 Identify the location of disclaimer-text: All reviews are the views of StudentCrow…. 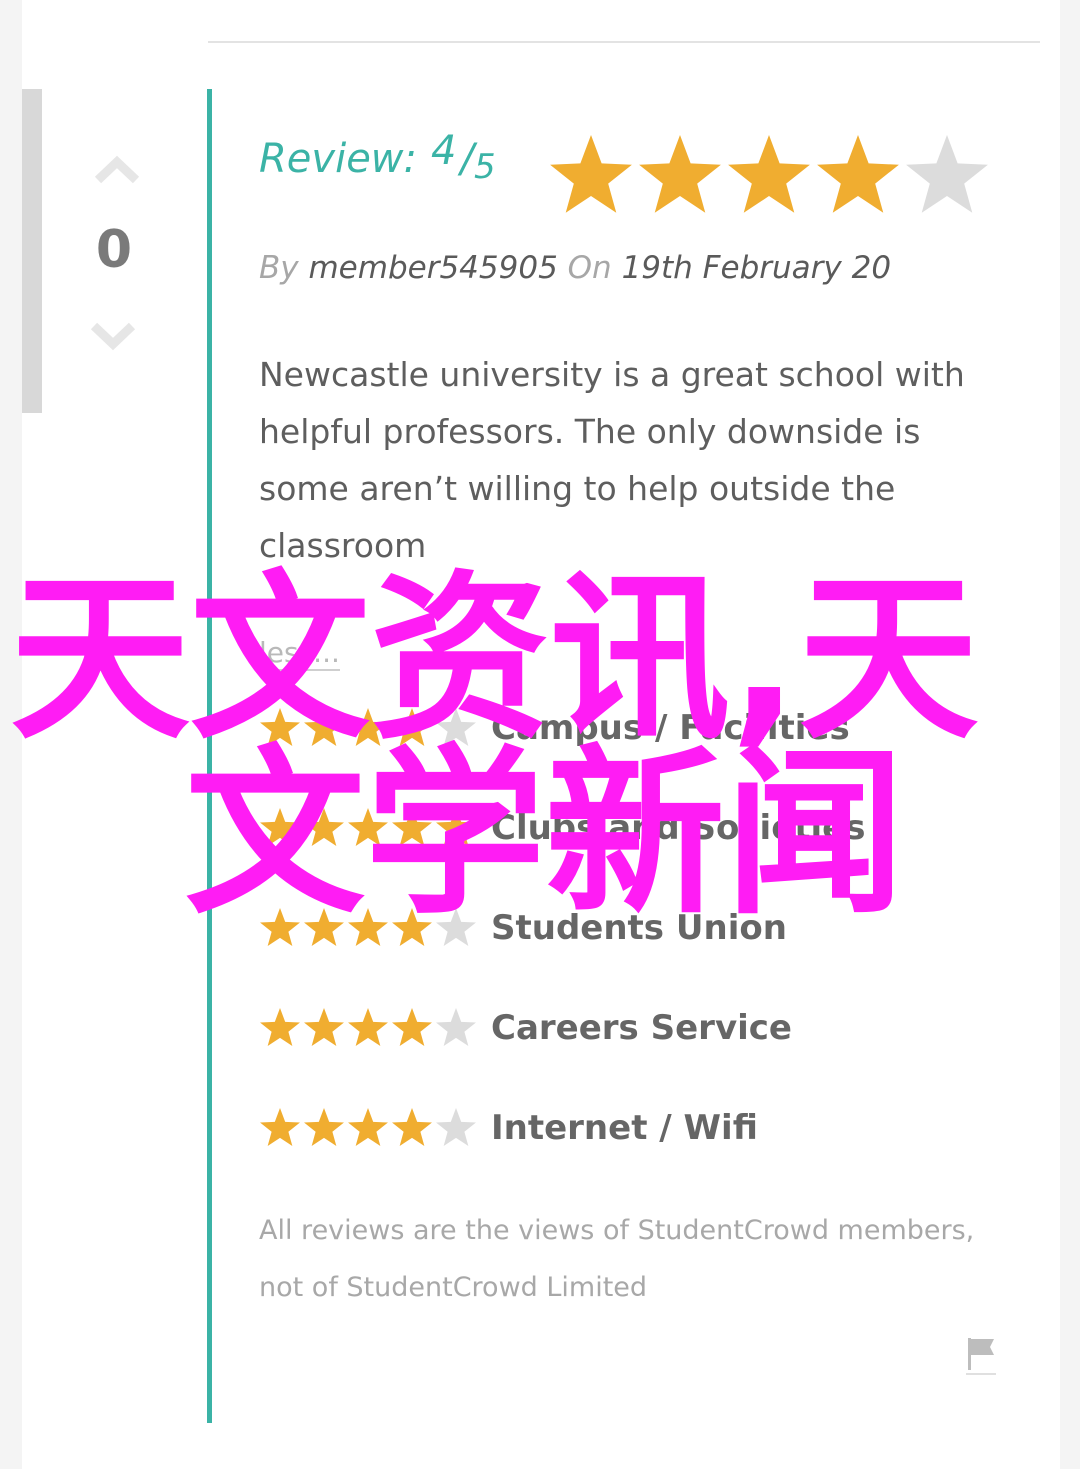
(617, 1259).